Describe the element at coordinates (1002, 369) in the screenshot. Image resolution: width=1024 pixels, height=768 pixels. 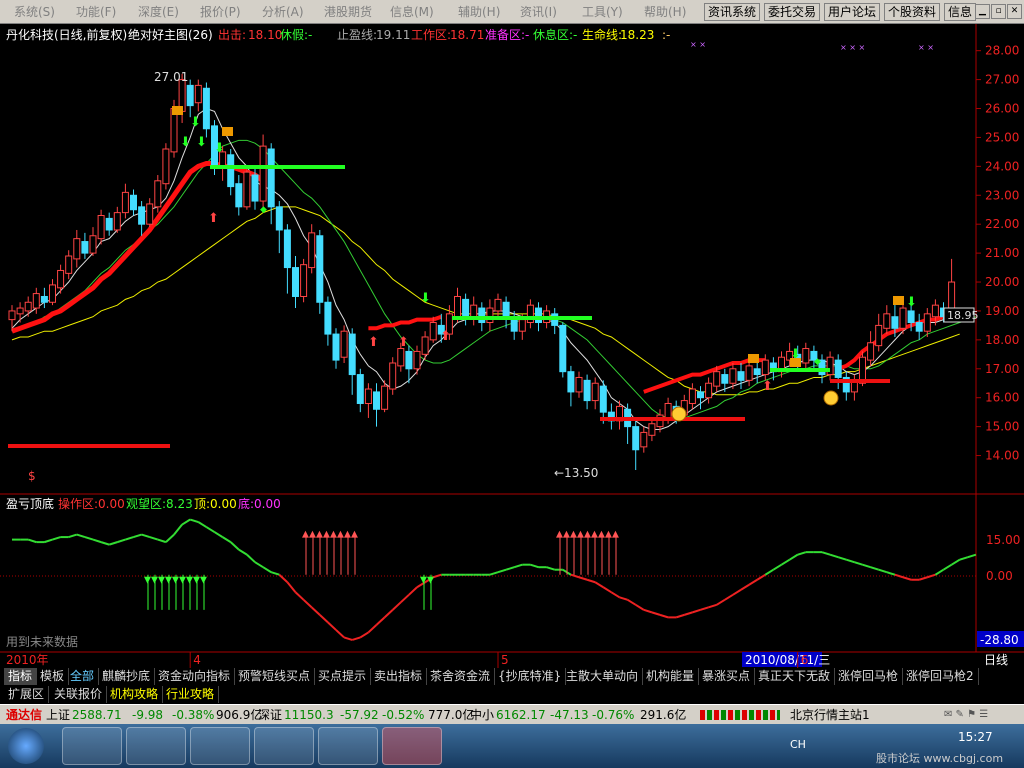
I see `y-tick-label: 17.00` at that location.